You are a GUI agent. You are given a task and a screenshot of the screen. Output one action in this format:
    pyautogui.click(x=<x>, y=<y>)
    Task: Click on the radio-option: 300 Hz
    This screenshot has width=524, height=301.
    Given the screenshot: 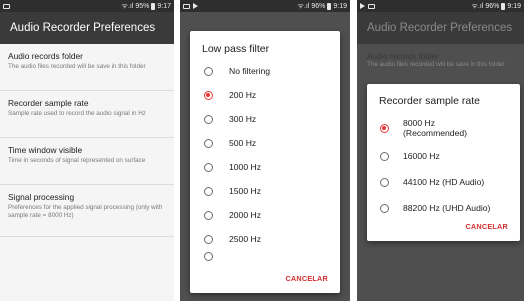 What is the action you would take?
    pyautogui.click(x=265, y=119)
    